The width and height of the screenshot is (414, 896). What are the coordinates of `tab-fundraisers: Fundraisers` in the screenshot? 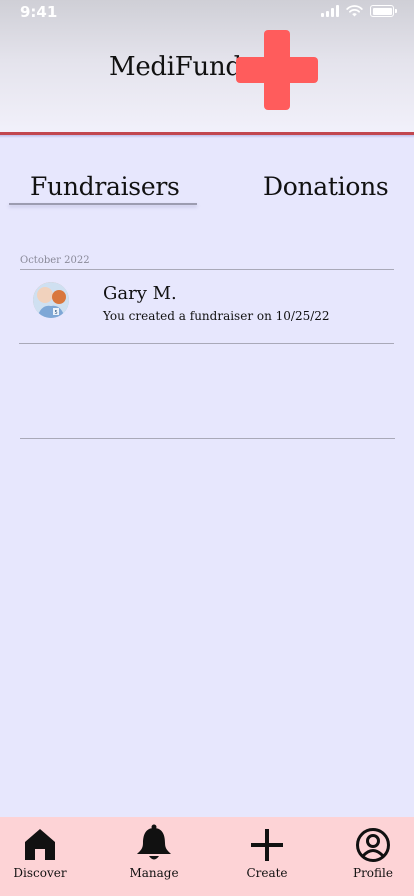 It's located at (105, 186).